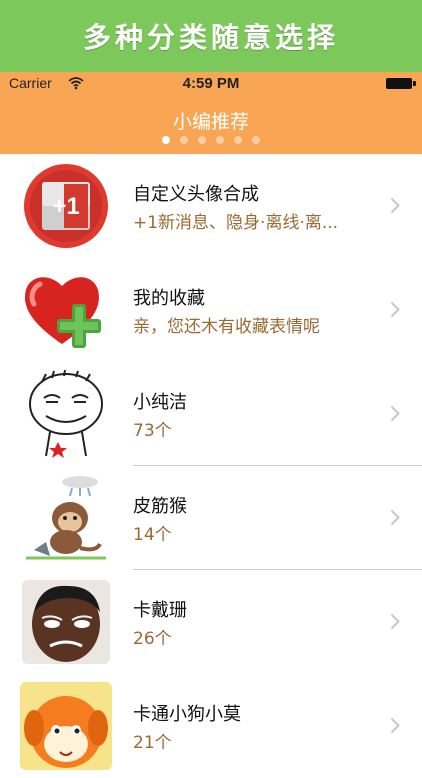  I want to click on clock: 4:59 PM, so click(211, 83).